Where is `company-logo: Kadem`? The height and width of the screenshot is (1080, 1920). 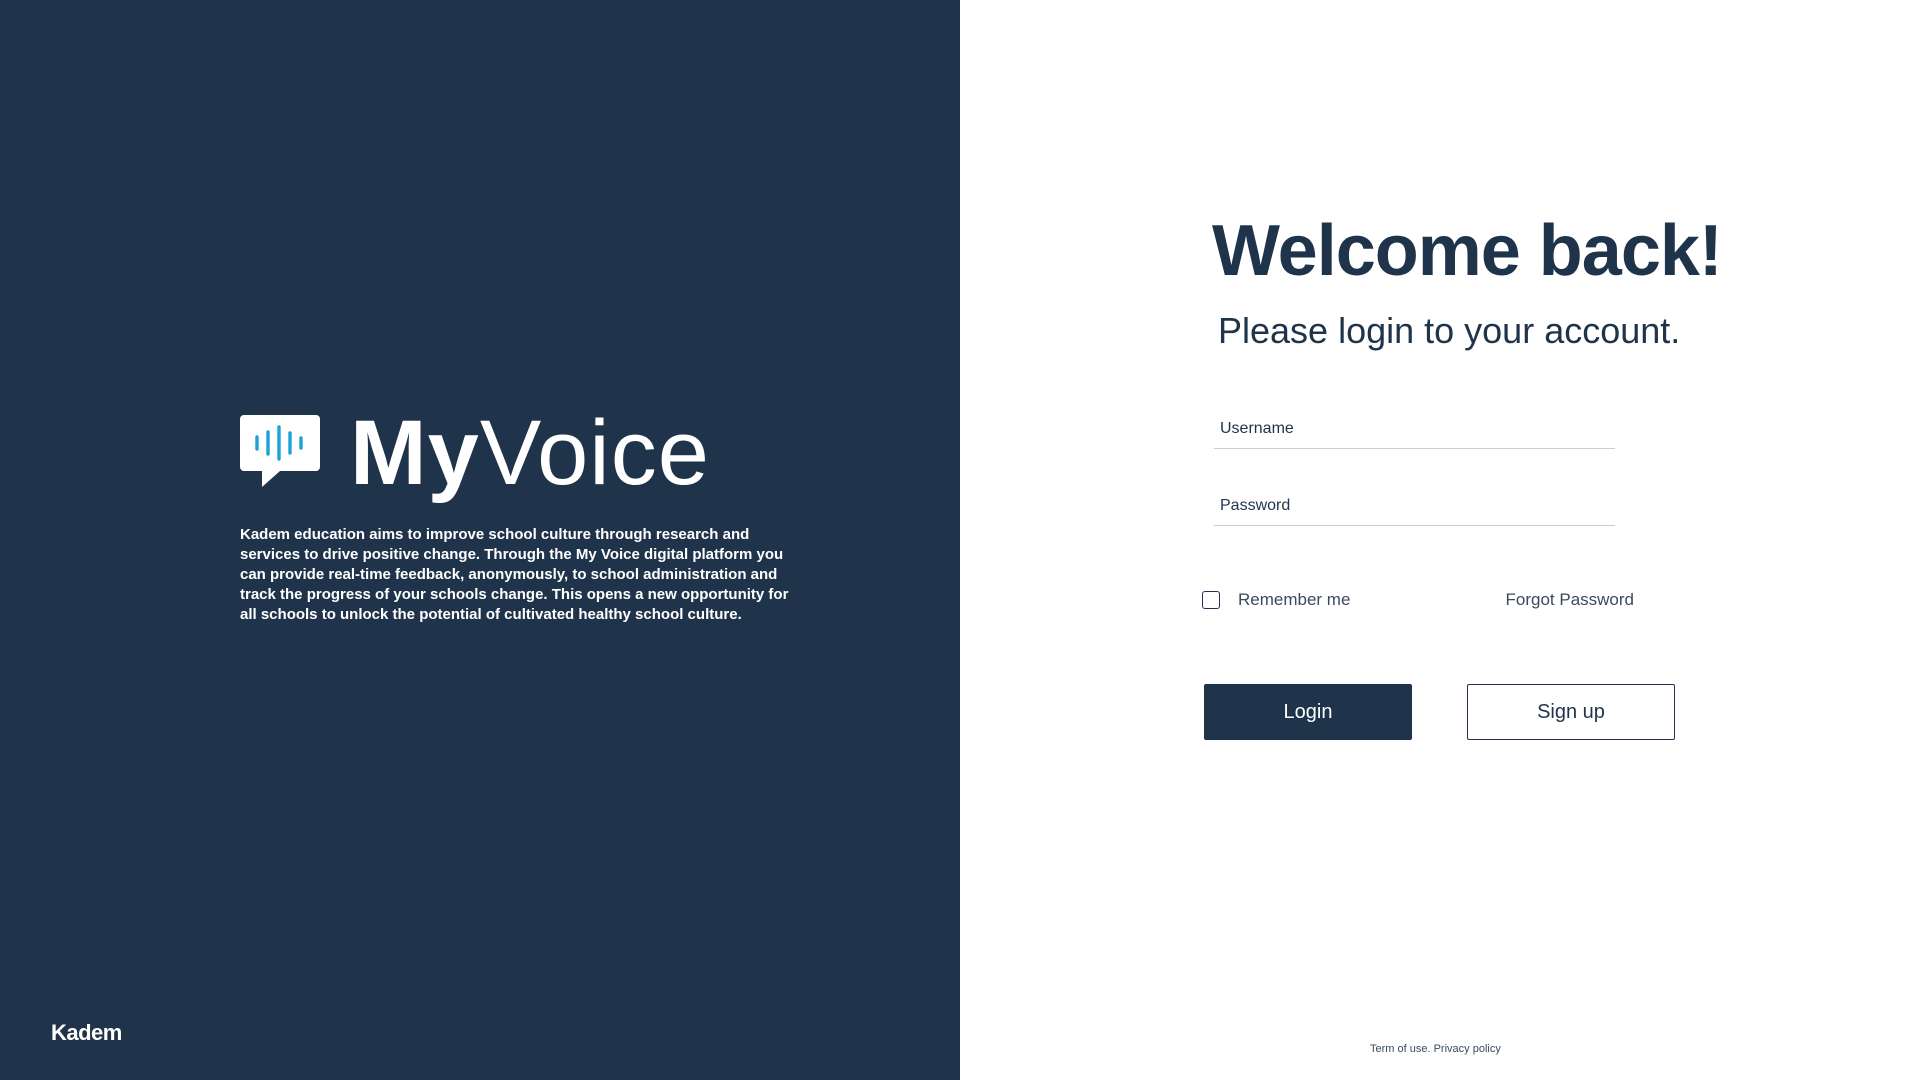
company-logo: Kadem is located at coordinates (86, 1032).